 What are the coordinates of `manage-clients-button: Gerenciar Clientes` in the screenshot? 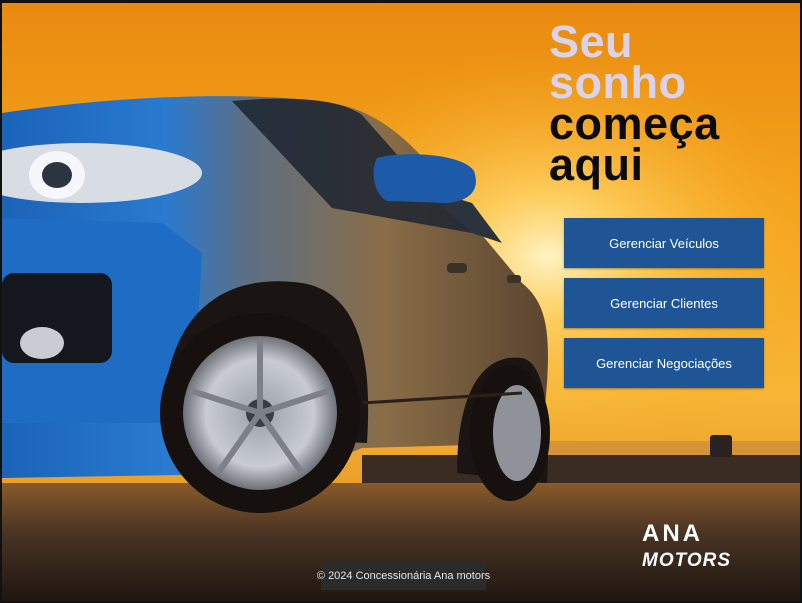 It's located at (664, 303).